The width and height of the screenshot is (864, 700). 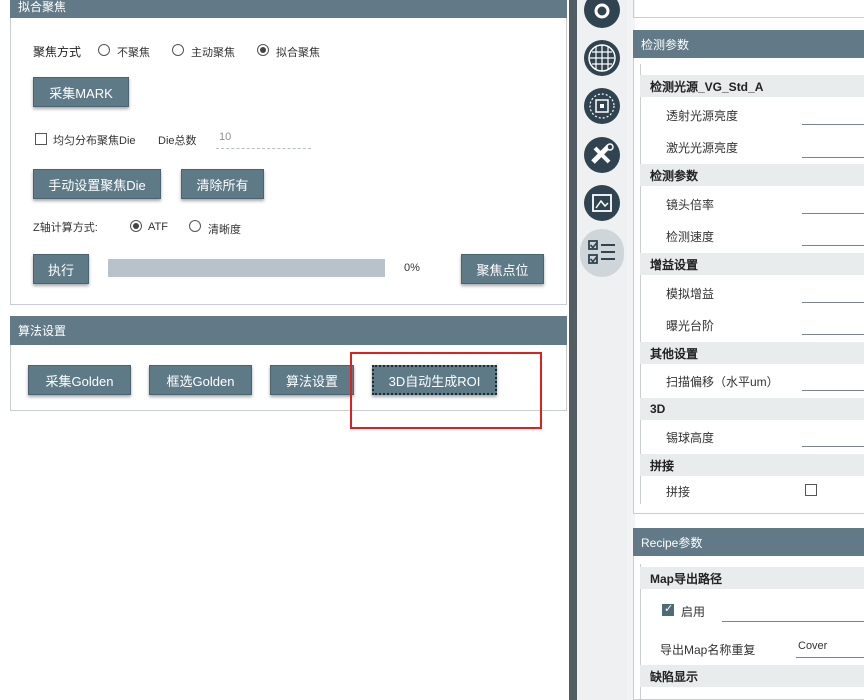 I want to click on group-light-source: 检测光源_VG_Std_A, so click(x=752, y=86).